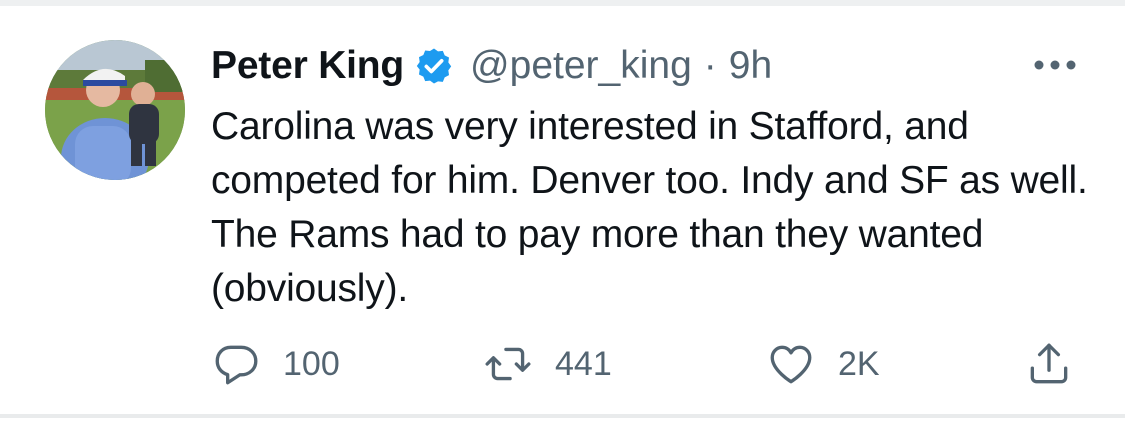 This screenshot has width=1125, height=433. Describe the element at coordinates (562, 416) in the screenshot. I see `bottom-divider` at that location.